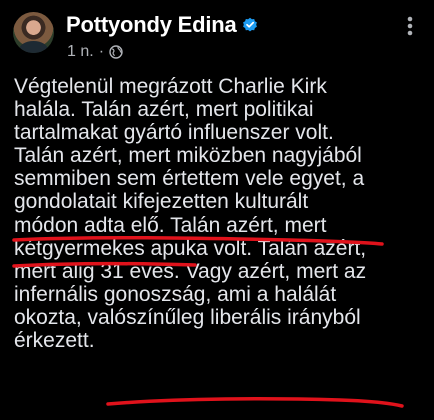  I want to click on post-time: 1 n., so click(80, 52).